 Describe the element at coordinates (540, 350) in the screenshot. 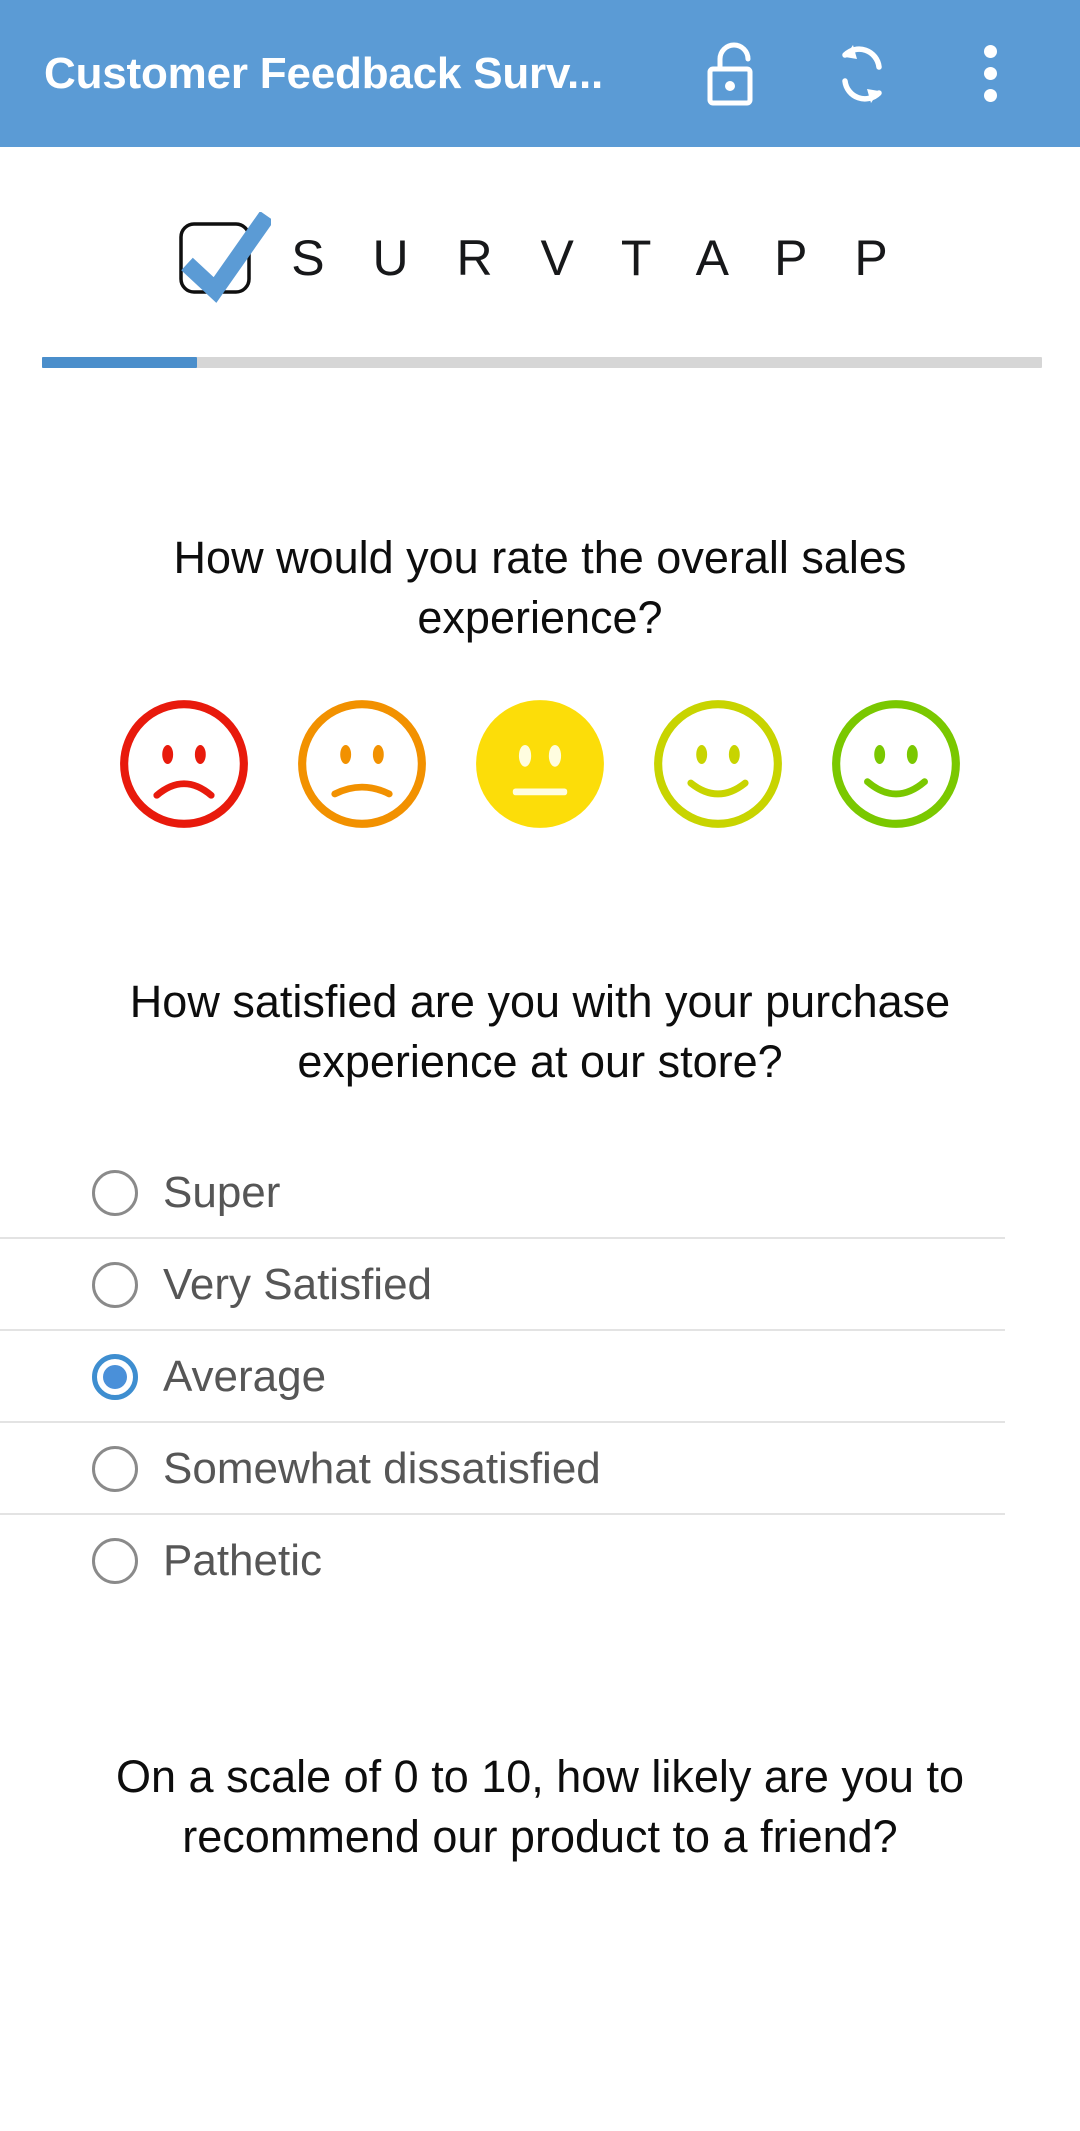

I see `survey-progress` at that location.